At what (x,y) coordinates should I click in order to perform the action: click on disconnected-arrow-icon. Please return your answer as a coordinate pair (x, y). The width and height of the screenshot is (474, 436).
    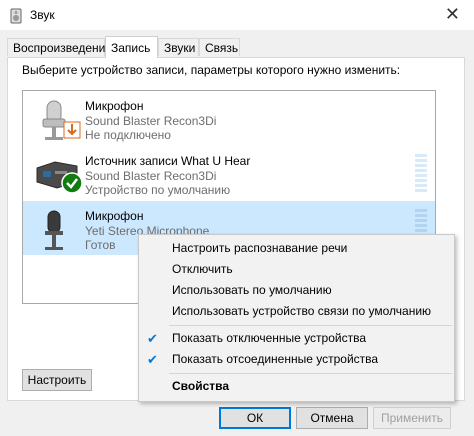
    Looking at the image, I should click on (72, 130).